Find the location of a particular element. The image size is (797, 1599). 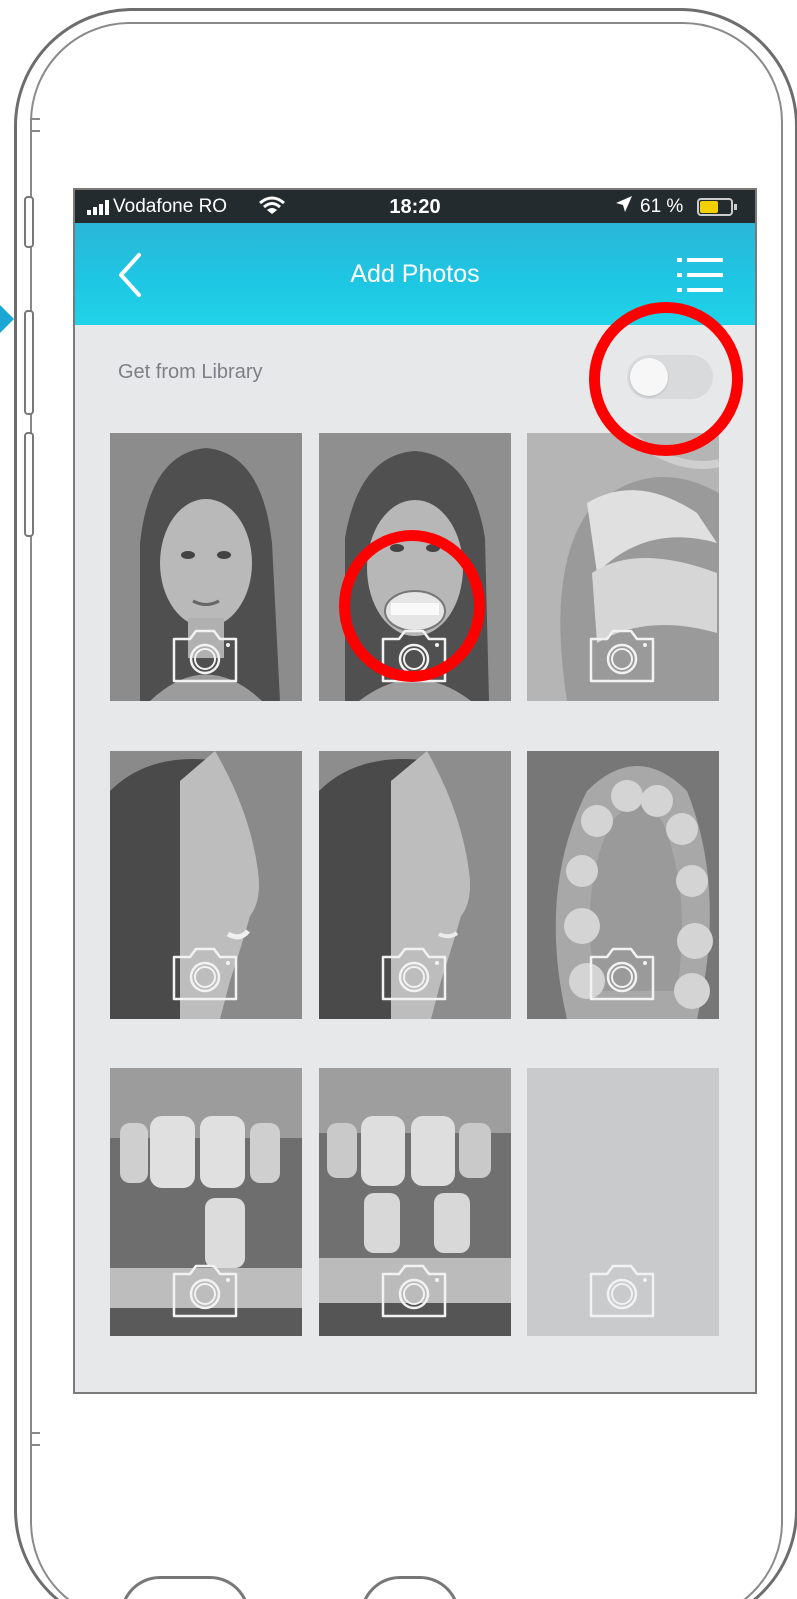

battery-percentage: 61 % is located at coordinates (662, 206).